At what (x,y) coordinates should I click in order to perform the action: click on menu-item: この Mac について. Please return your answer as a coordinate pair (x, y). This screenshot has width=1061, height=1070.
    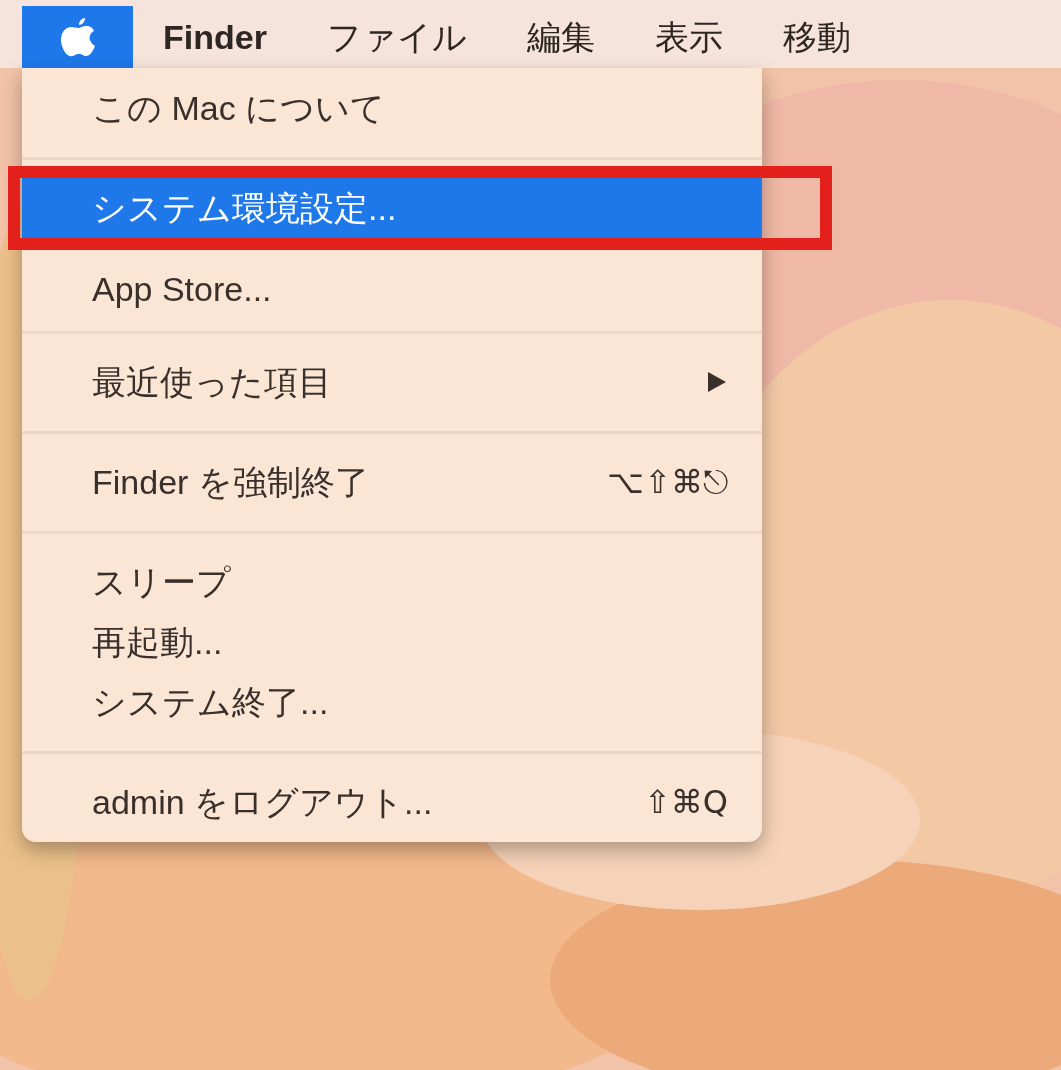
    Looking at the image, I should click on (392, 108).